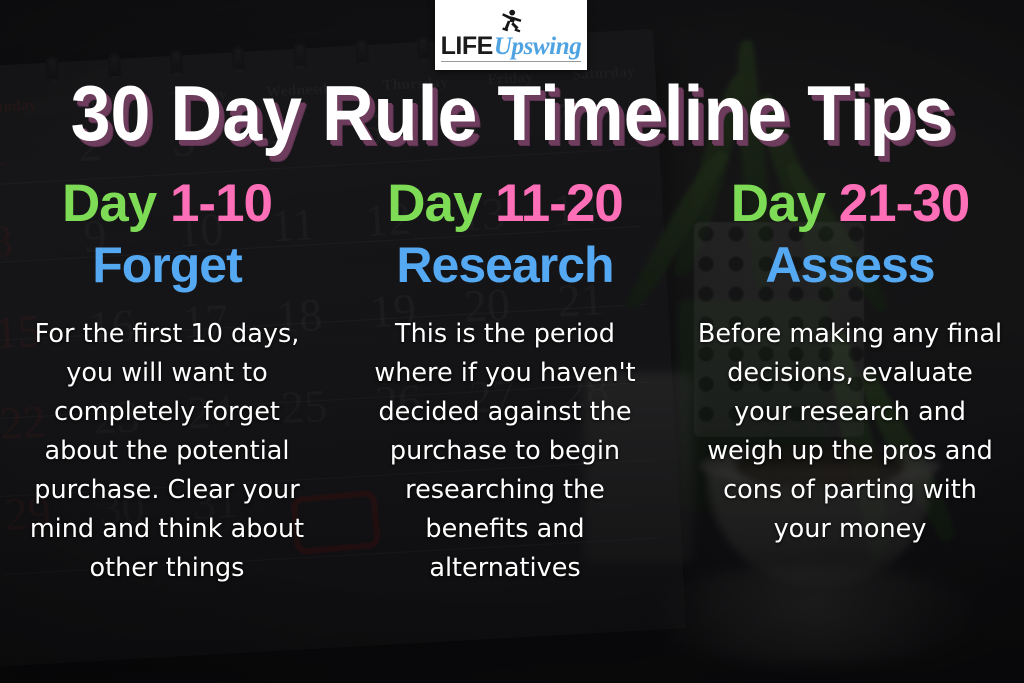  I want to click on logo-life-text: LIFE, so click(467, 45).